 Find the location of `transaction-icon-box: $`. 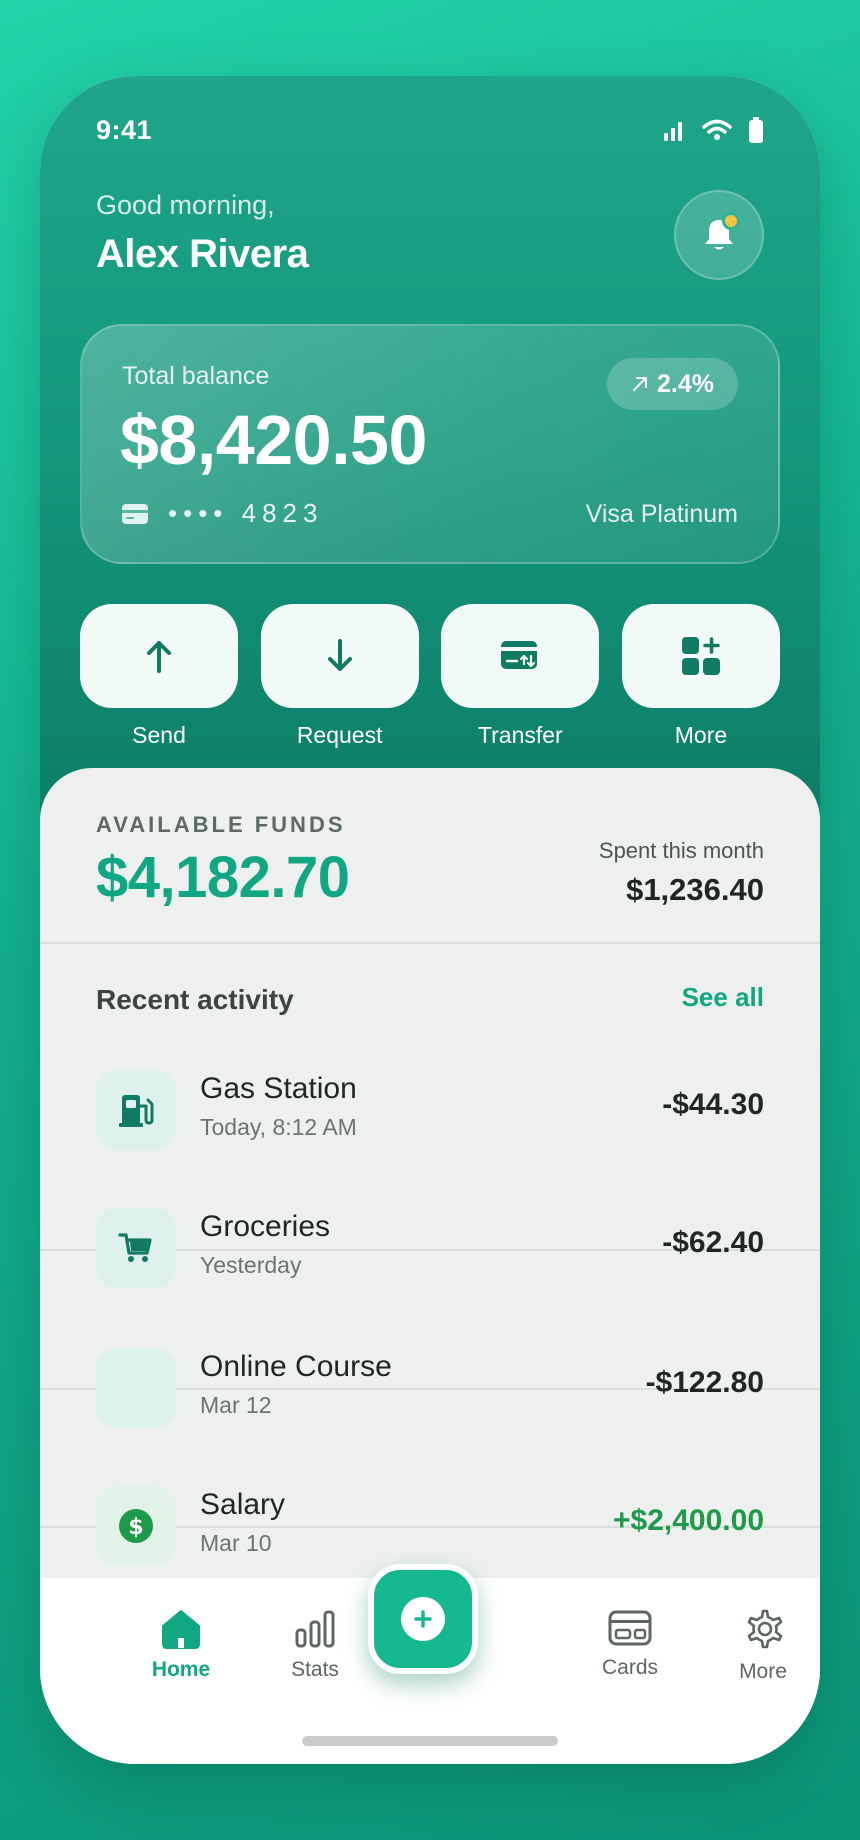

transaction-icon-box: $ is located at coordinates (136, 1526).